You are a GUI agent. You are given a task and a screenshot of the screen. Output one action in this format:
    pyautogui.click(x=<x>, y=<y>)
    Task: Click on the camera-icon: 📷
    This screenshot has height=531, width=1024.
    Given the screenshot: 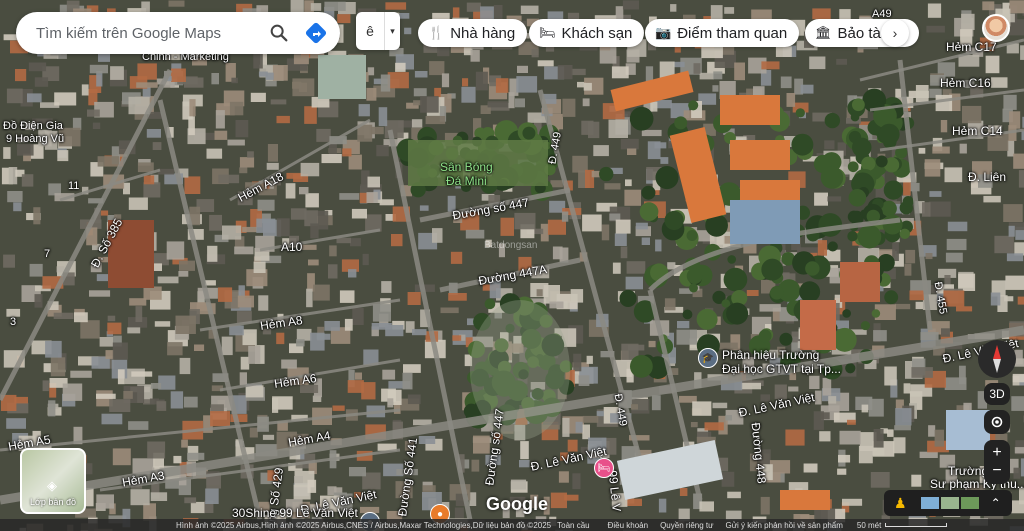 What is the action you would take?
    pyautogui.click(x=663, y=32)
    